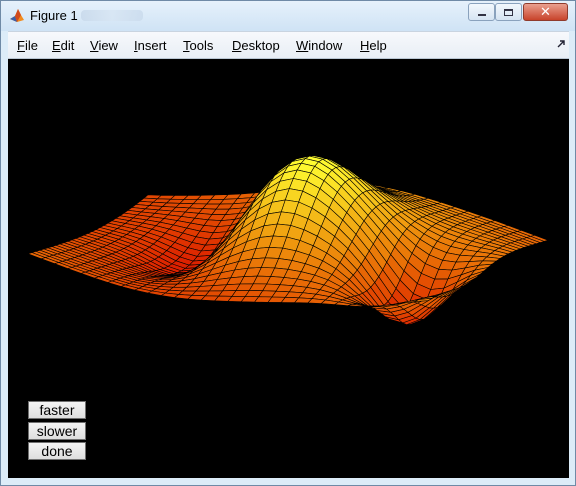  What do you see at coordinates (561, 44) in the screenshot?
I see `dock-arrow-icon` at bounding box center [561, 44].